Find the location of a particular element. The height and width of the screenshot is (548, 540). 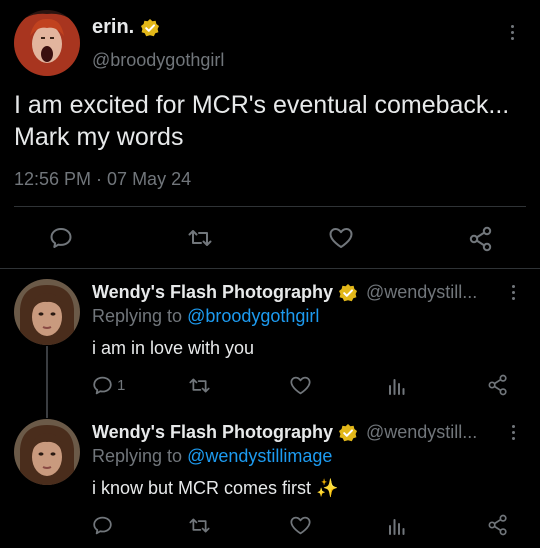

replying-to-line: Replying to @wendystillimage is located at coordinates (212, 456).